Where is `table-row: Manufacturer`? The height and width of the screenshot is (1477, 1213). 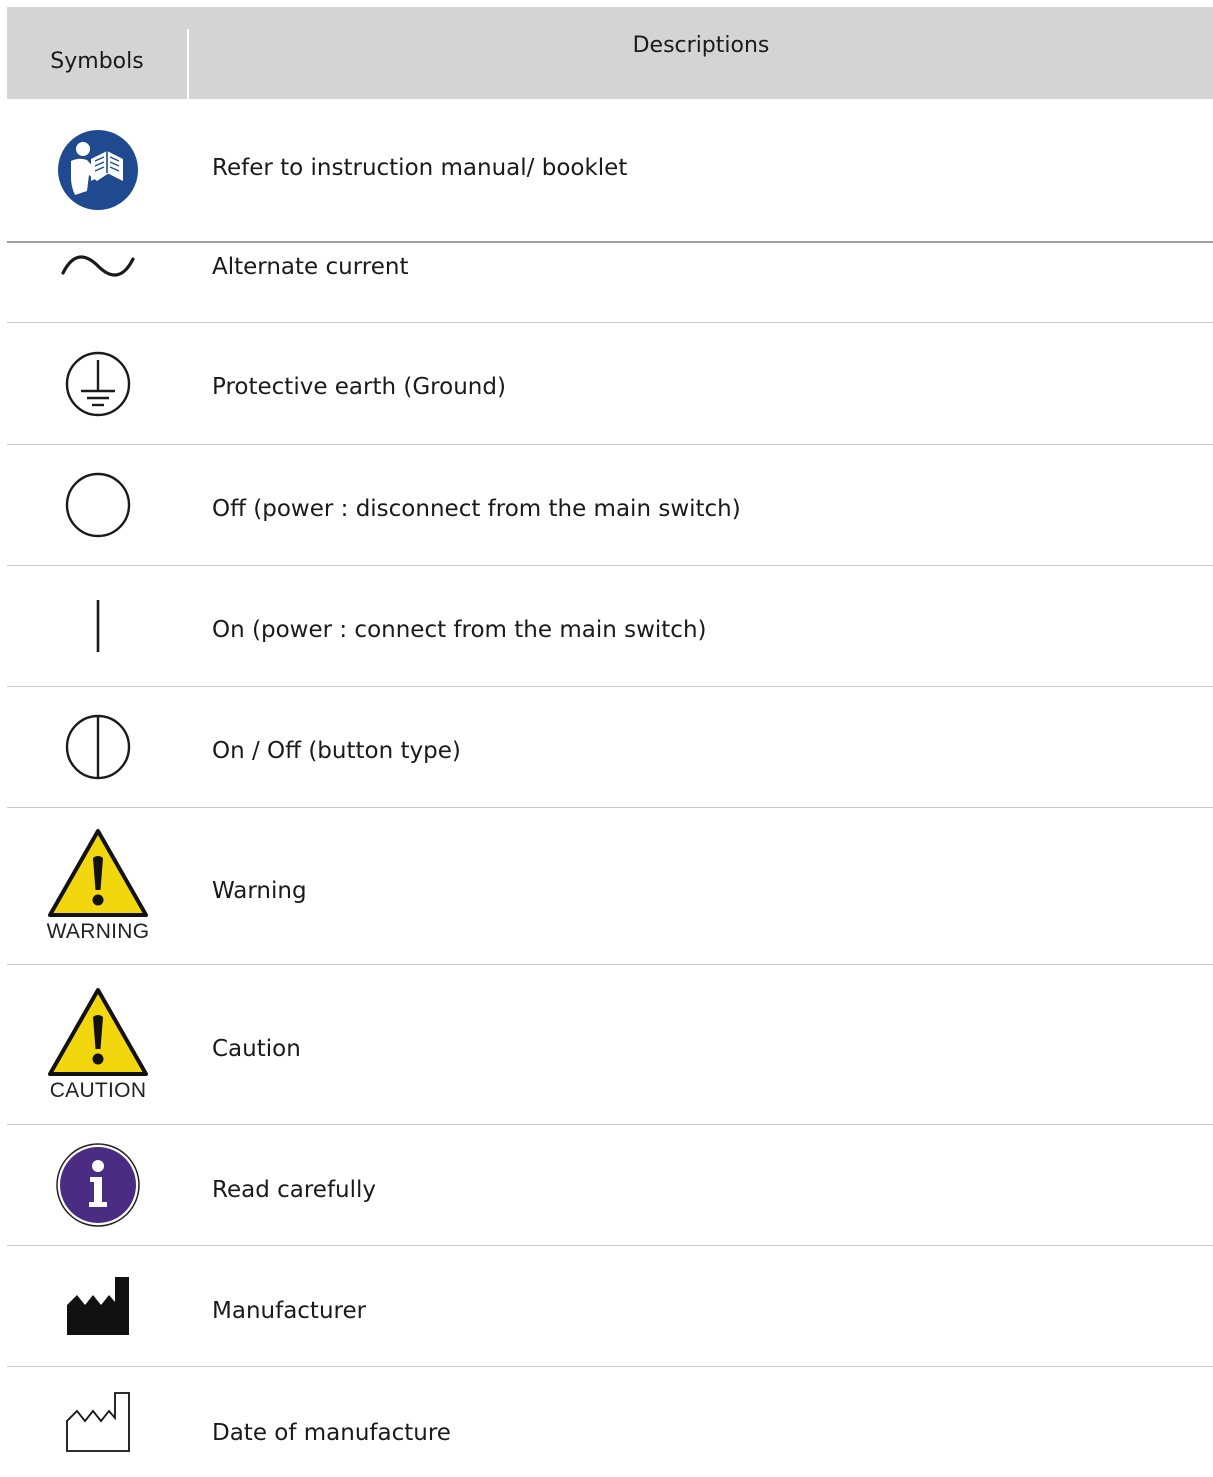 table-row: Manufacturer is located at coordinates (610, 1306).